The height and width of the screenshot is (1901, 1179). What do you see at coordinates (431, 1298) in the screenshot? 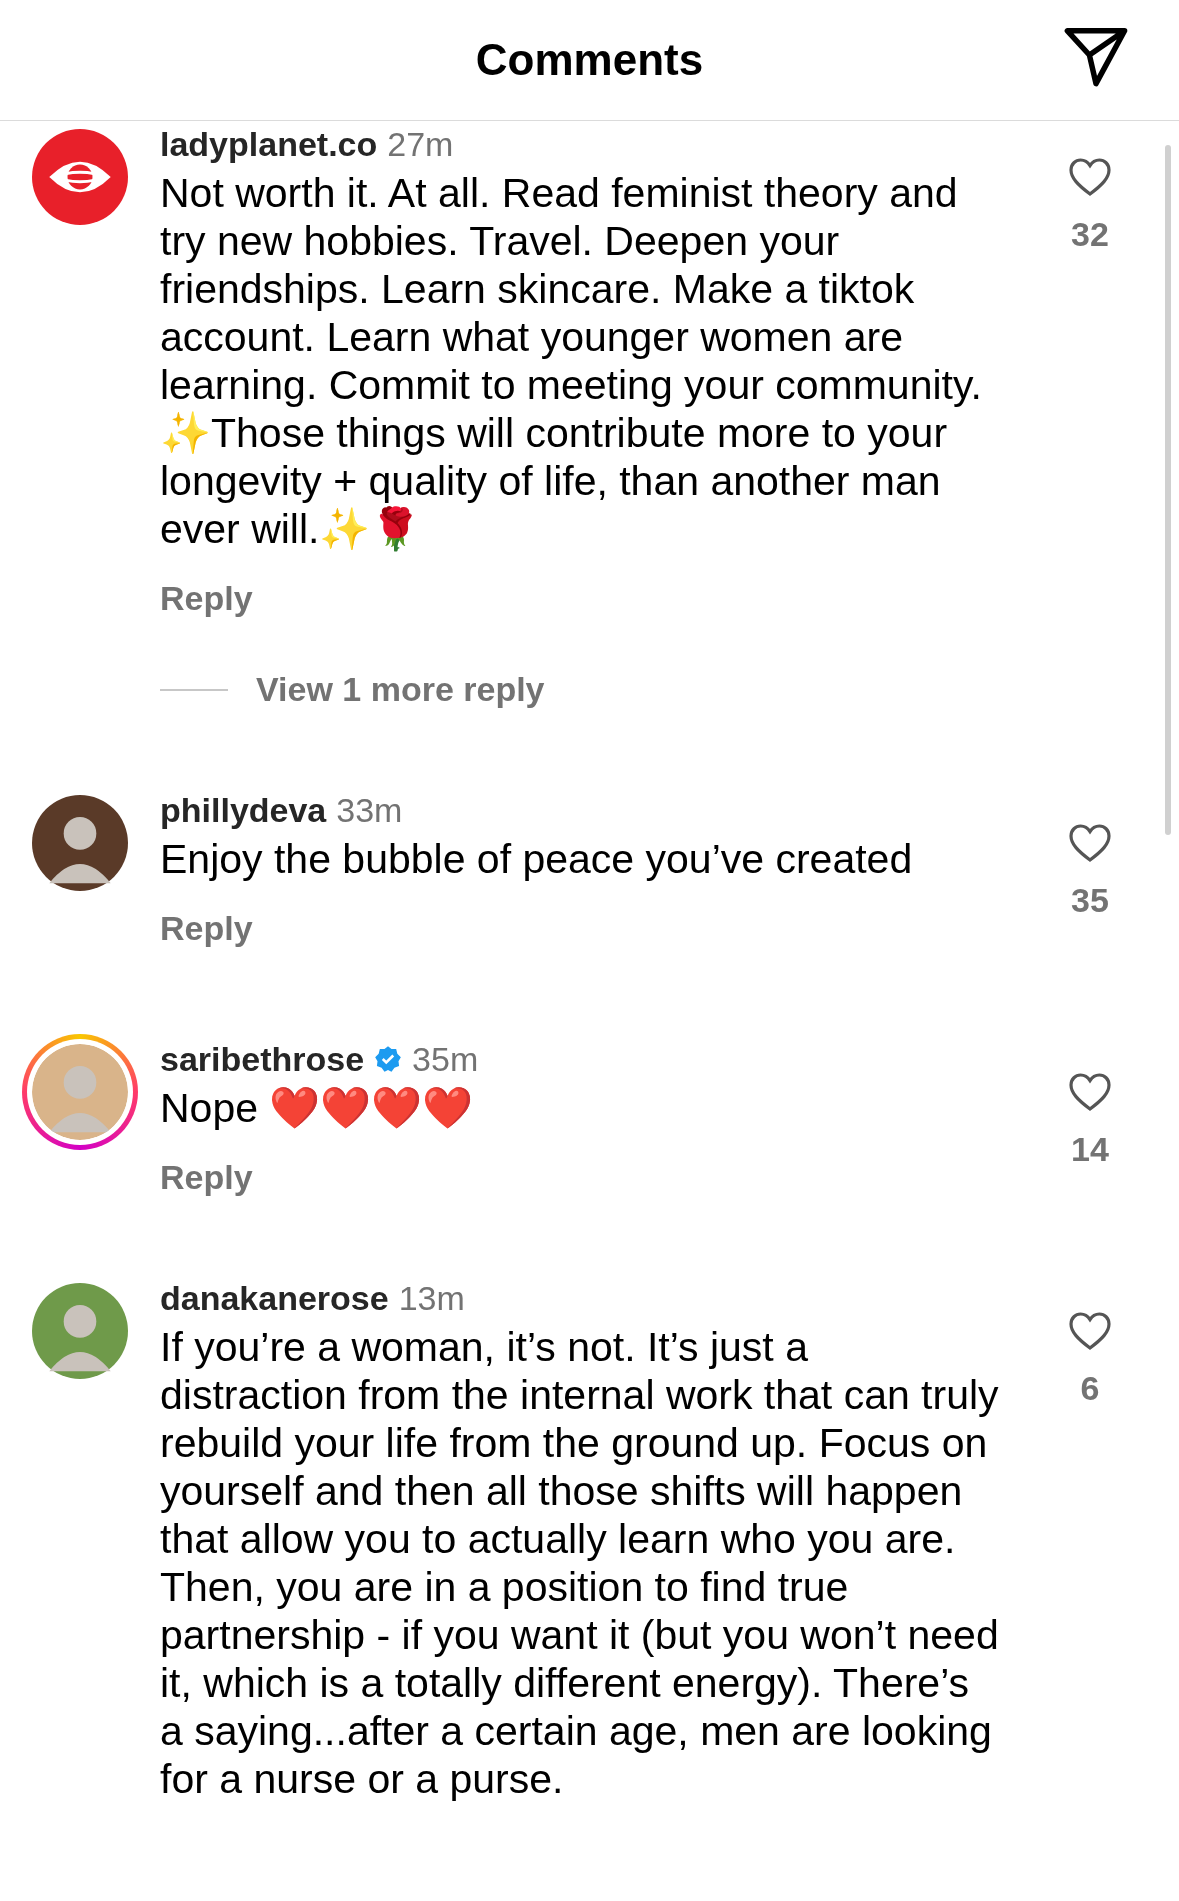
I see `timestamp: 13m` at bounding box center [431, 1298].